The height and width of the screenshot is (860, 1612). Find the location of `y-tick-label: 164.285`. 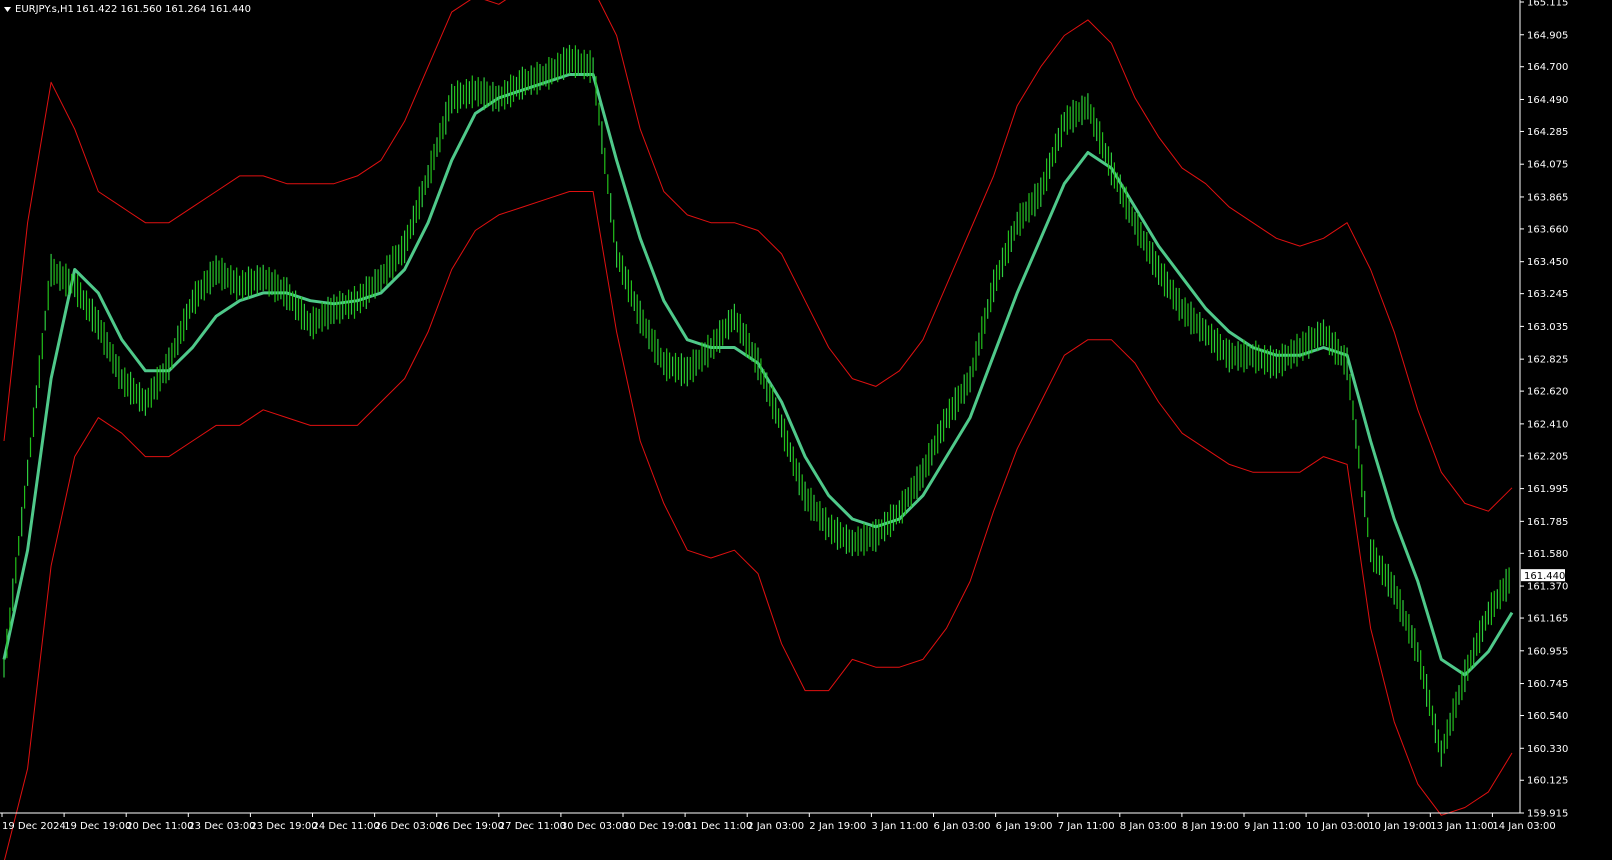

y-tick-label: 164.285 is located at coordinates (1547, 132).